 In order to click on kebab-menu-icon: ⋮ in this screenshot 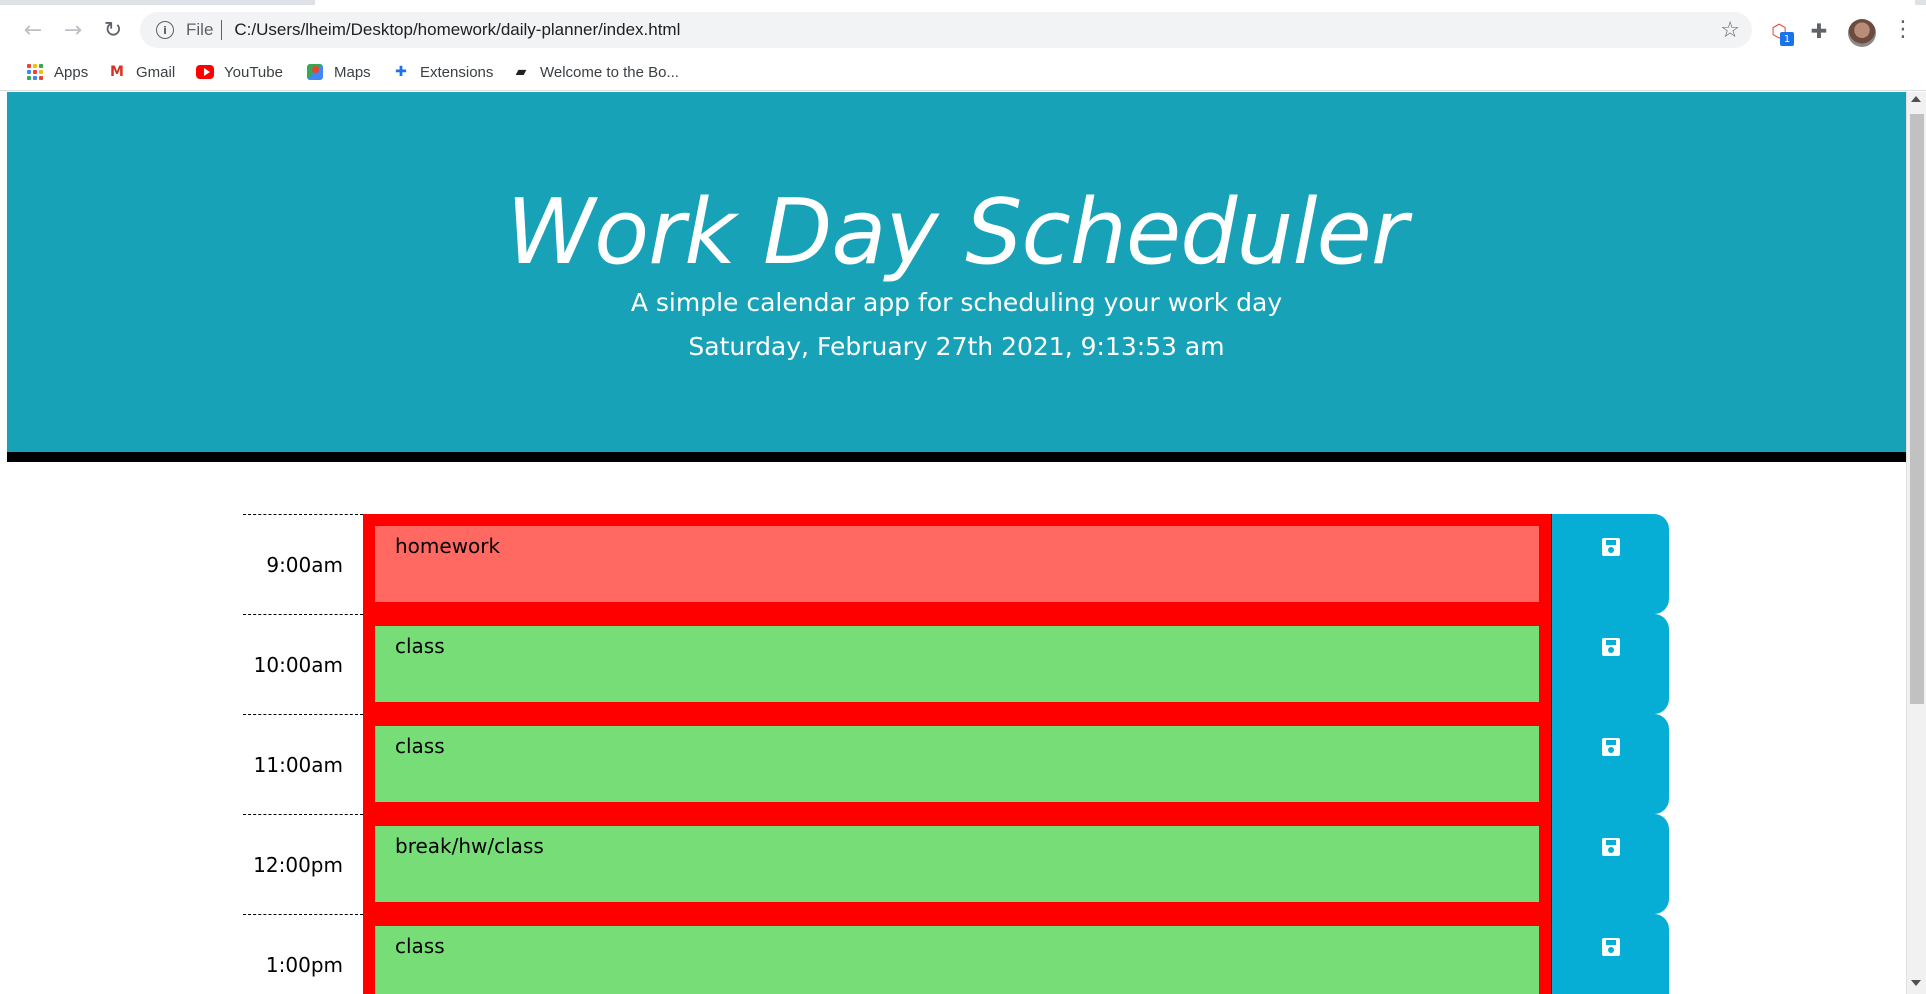, I will do `click(1903, 32)`.